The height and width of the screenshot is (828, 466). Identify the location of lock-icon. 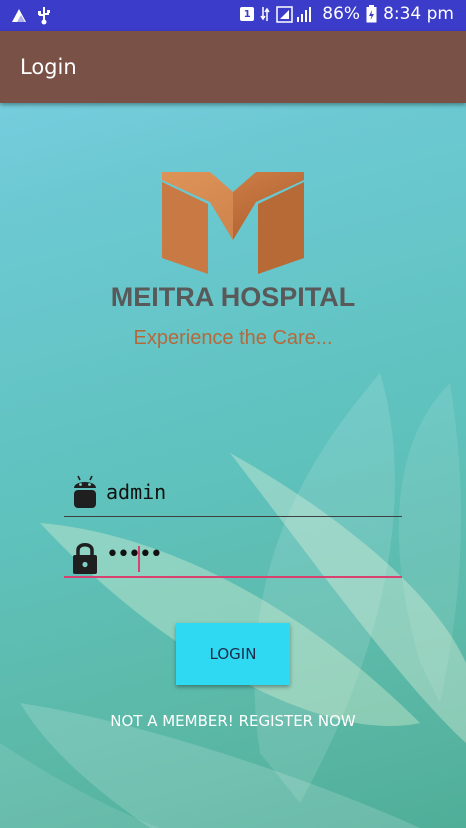
(85, 558).